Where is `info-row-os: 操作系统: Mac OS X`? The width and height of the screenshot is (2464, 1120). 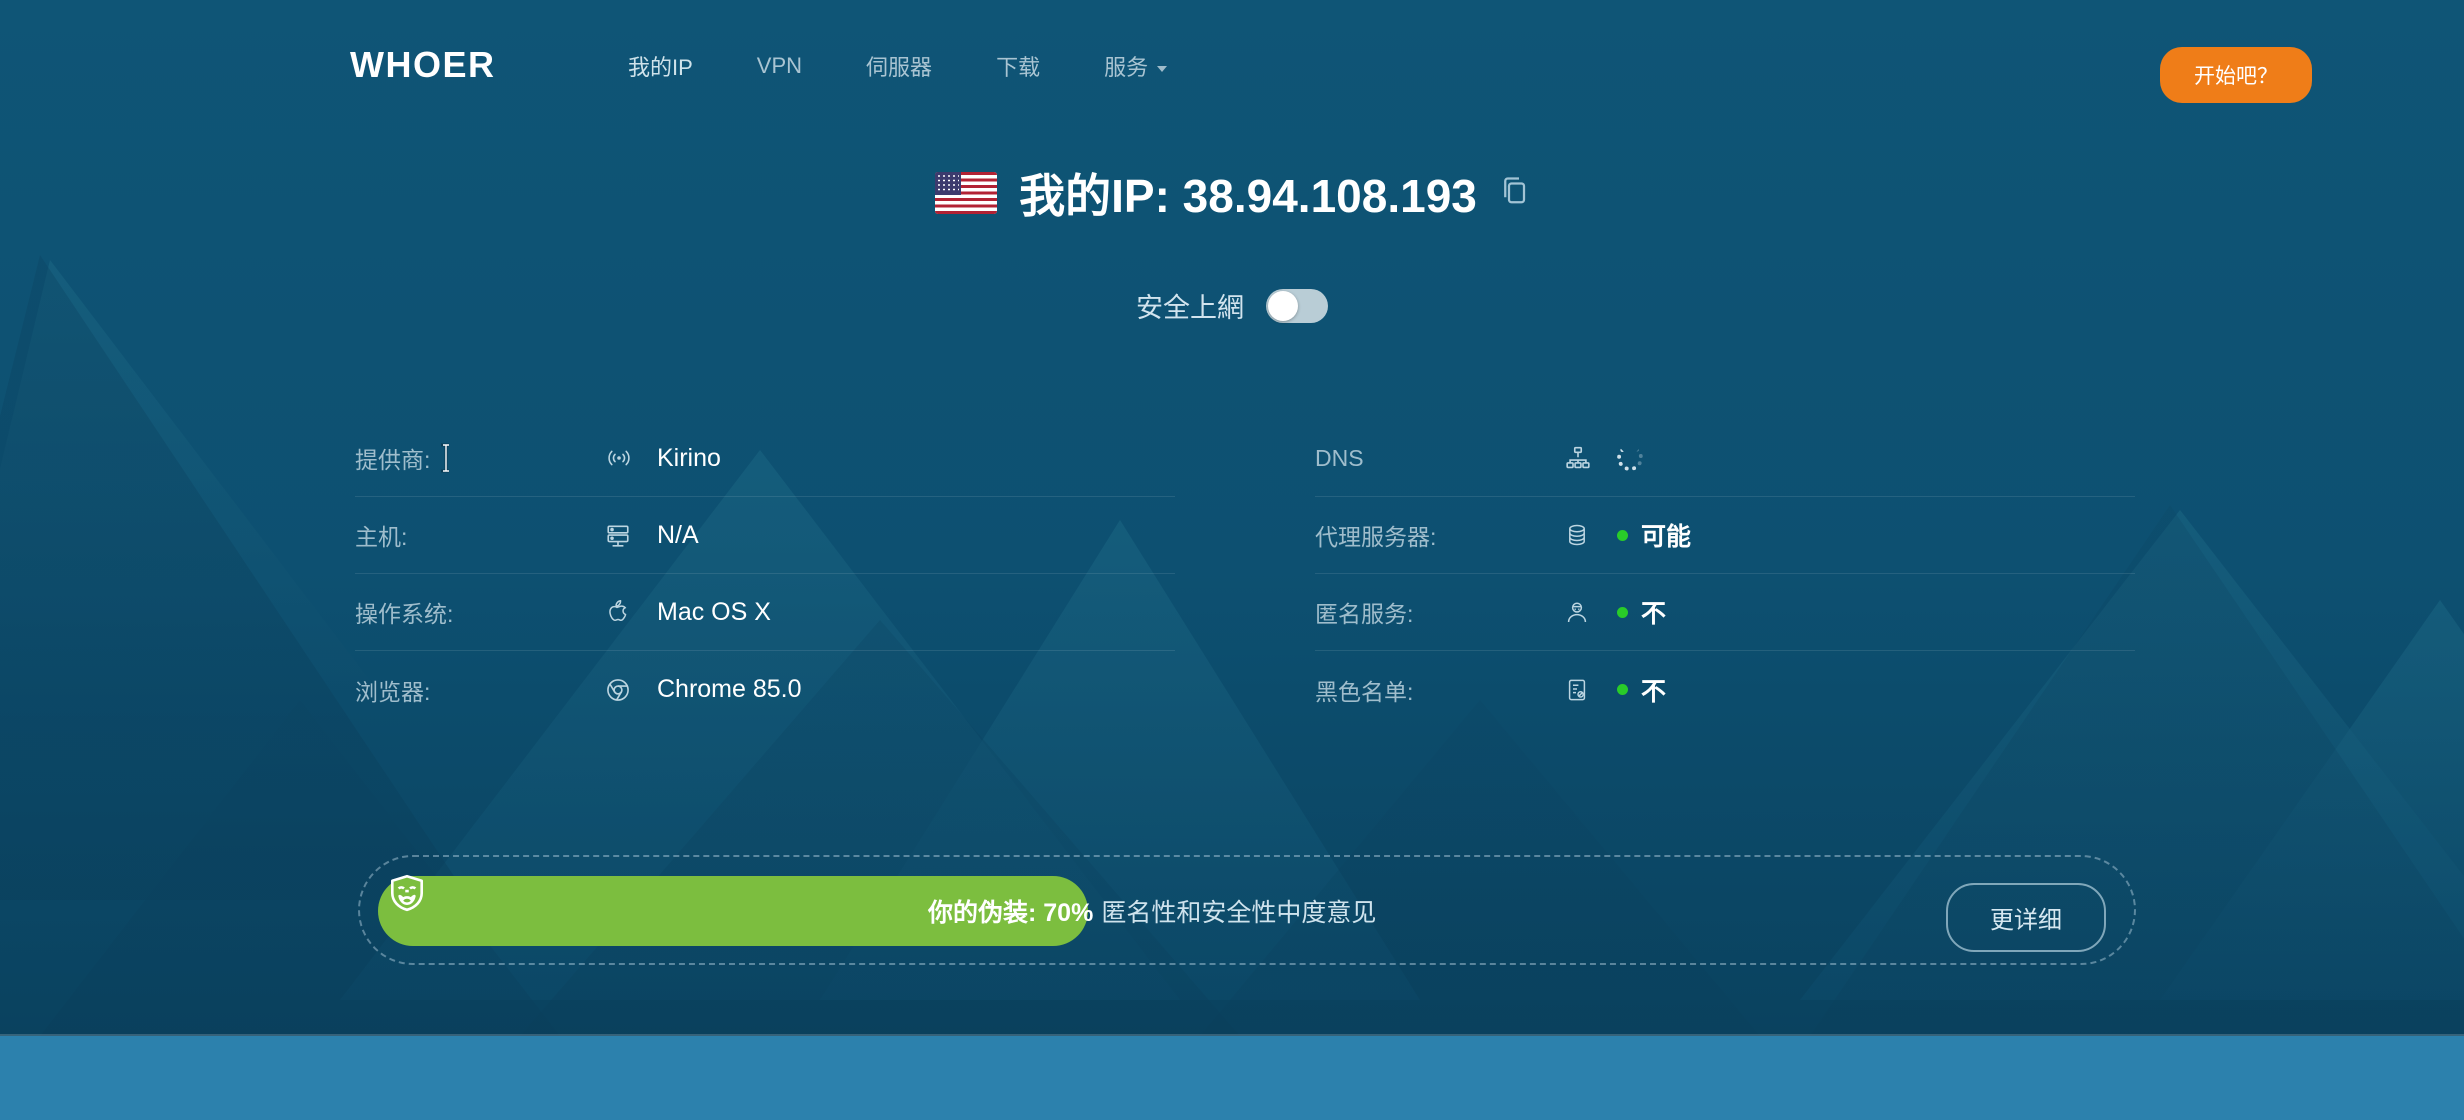 info-row-os: 操作系统: Mac OS X is located at coordinates (765, 612).